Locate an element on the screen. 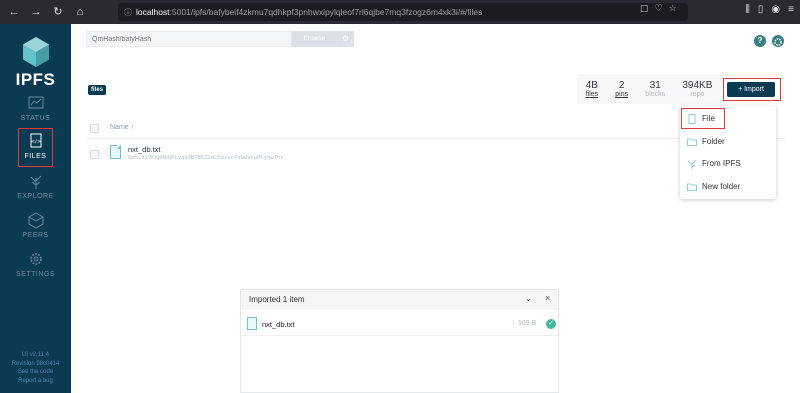 The image size is (800, 393). sidebar-toggle-icon: ▯ is located at coordinates (761, 9).